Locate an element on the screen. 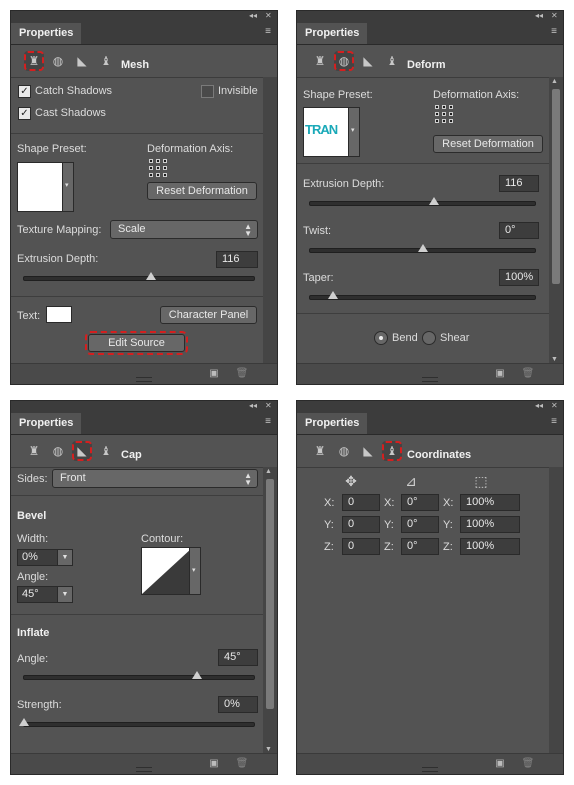 This screenshot has height=785, width=574. scale-z-input: 100% is located at coordinates (490, 546).